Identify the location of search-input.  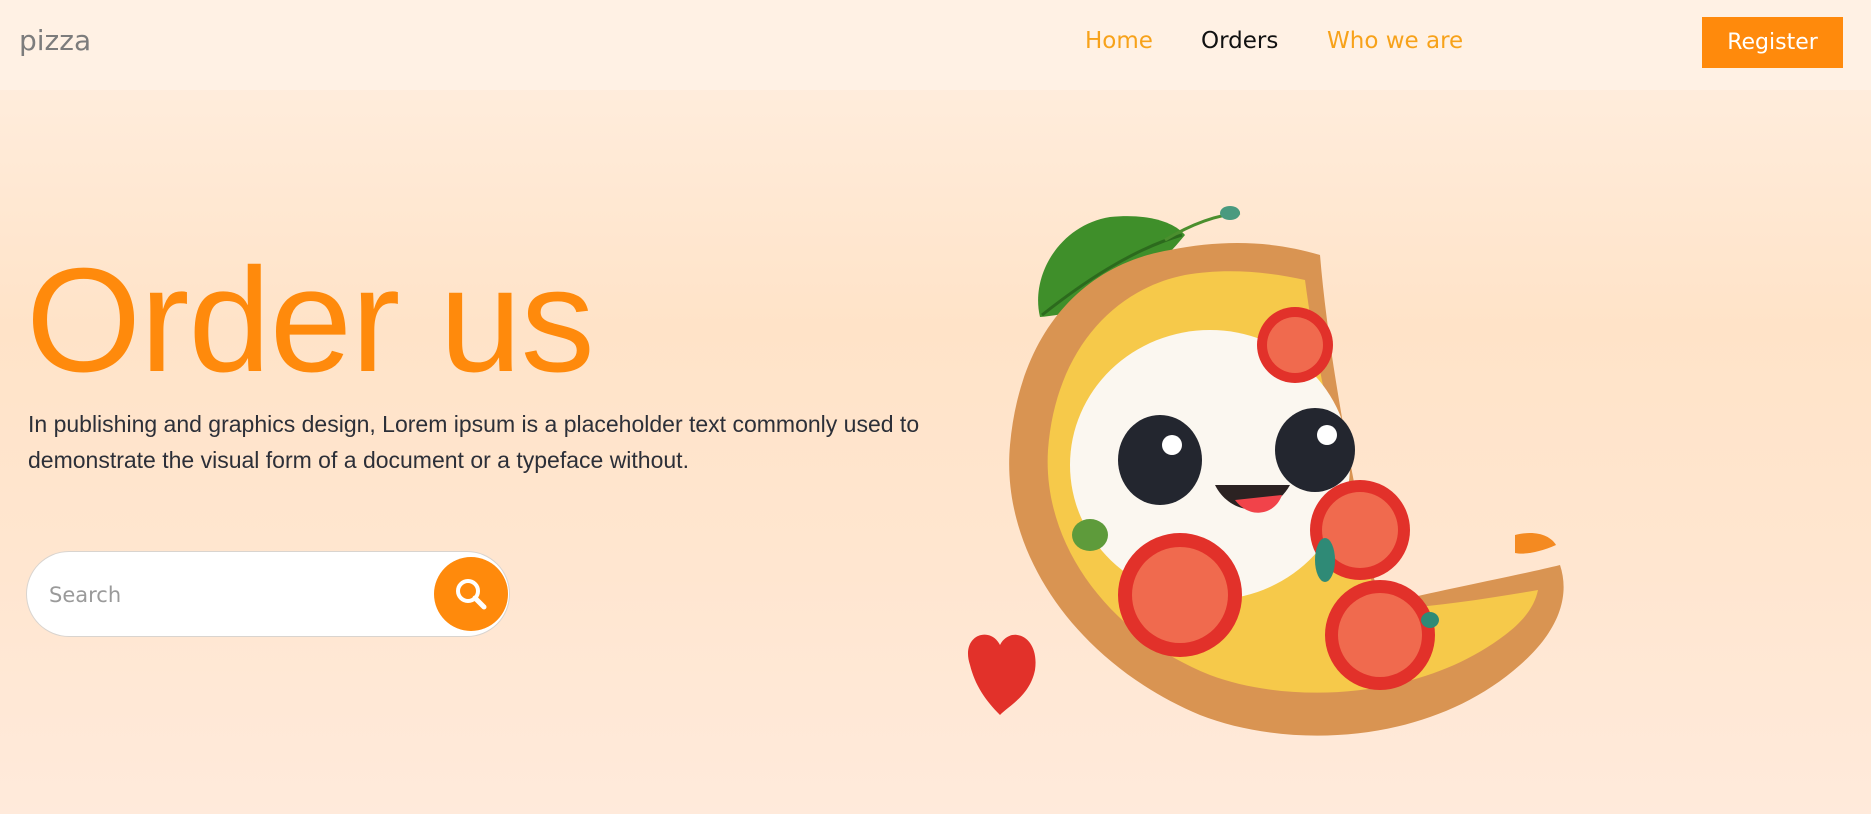
(234, 595).